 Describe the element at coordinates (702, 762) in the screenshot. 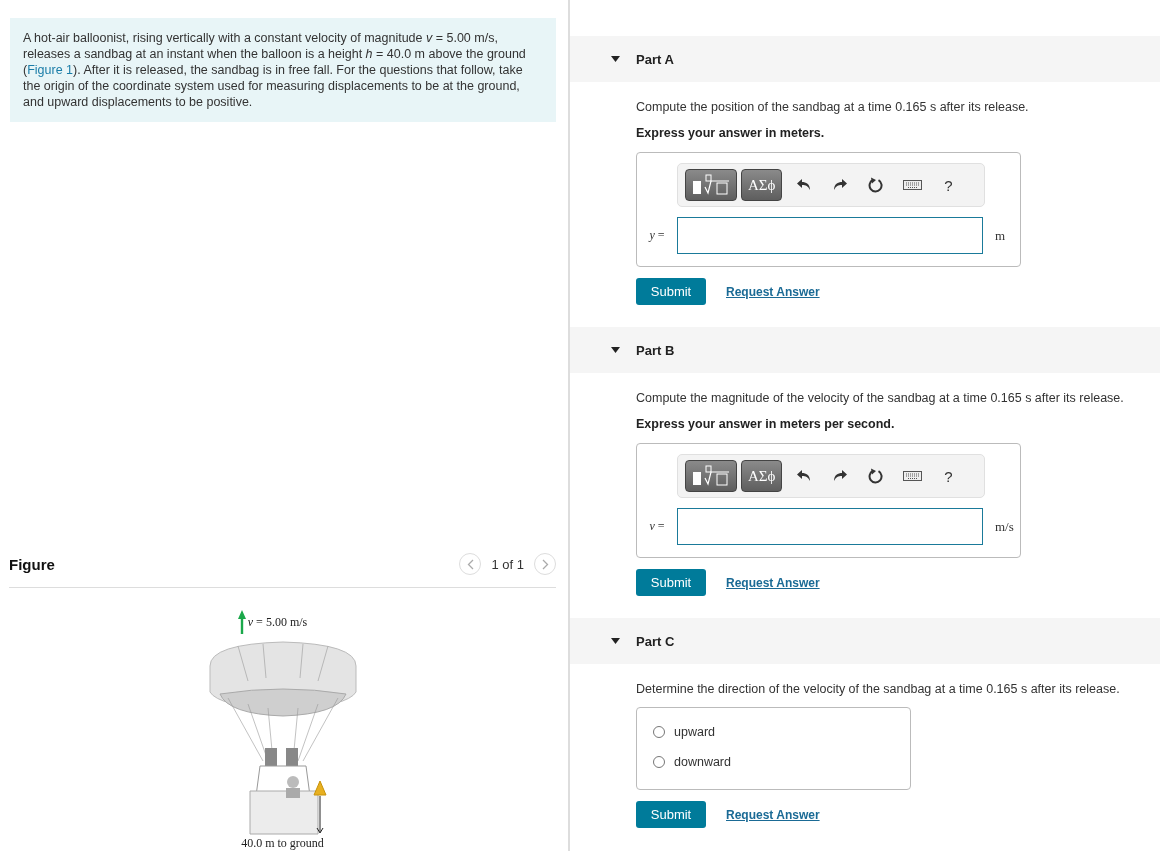

I see `option-label: downward` at that location.